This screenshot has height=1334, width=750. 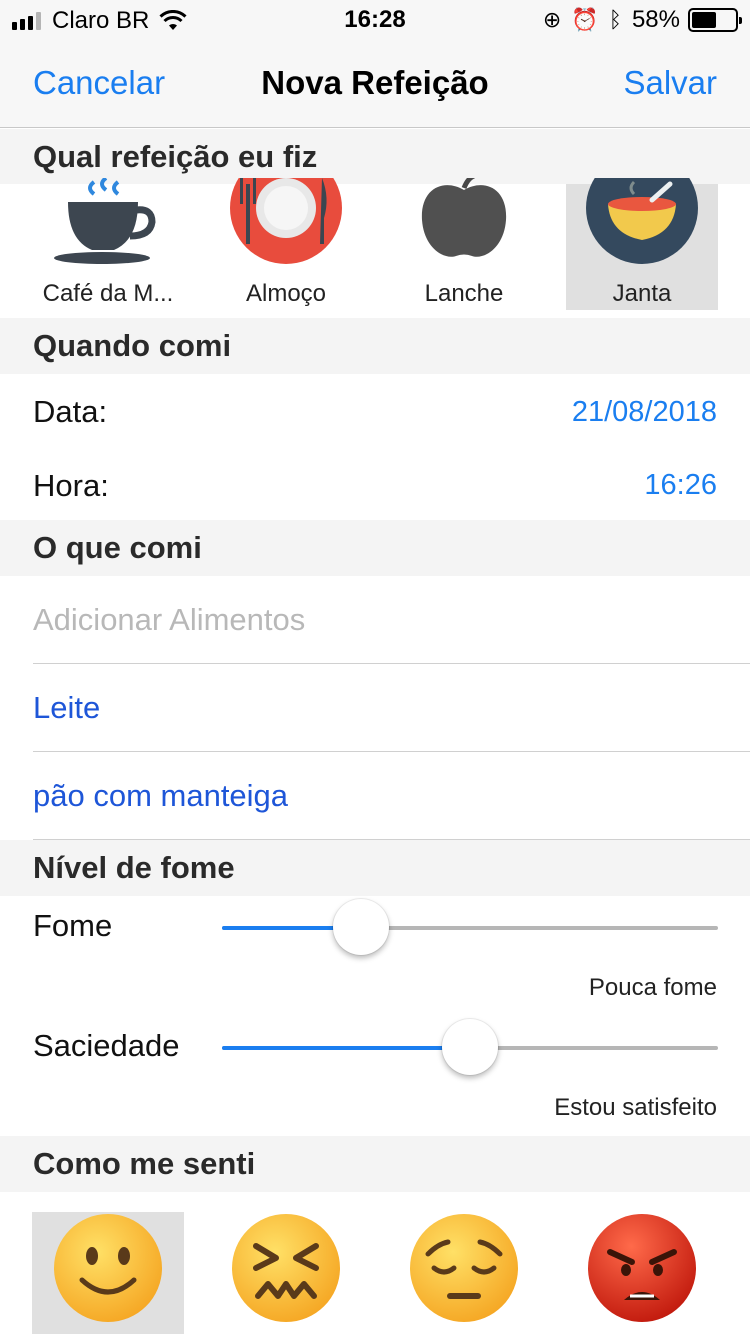 I want to click on meal-option-almoco: Almoço, so click(x=286, y=244).